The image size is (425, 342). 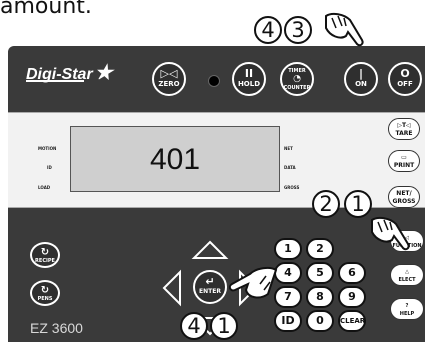 I want to click on net-gross-button: NET/ GROSS, so click(x=404, y=197).